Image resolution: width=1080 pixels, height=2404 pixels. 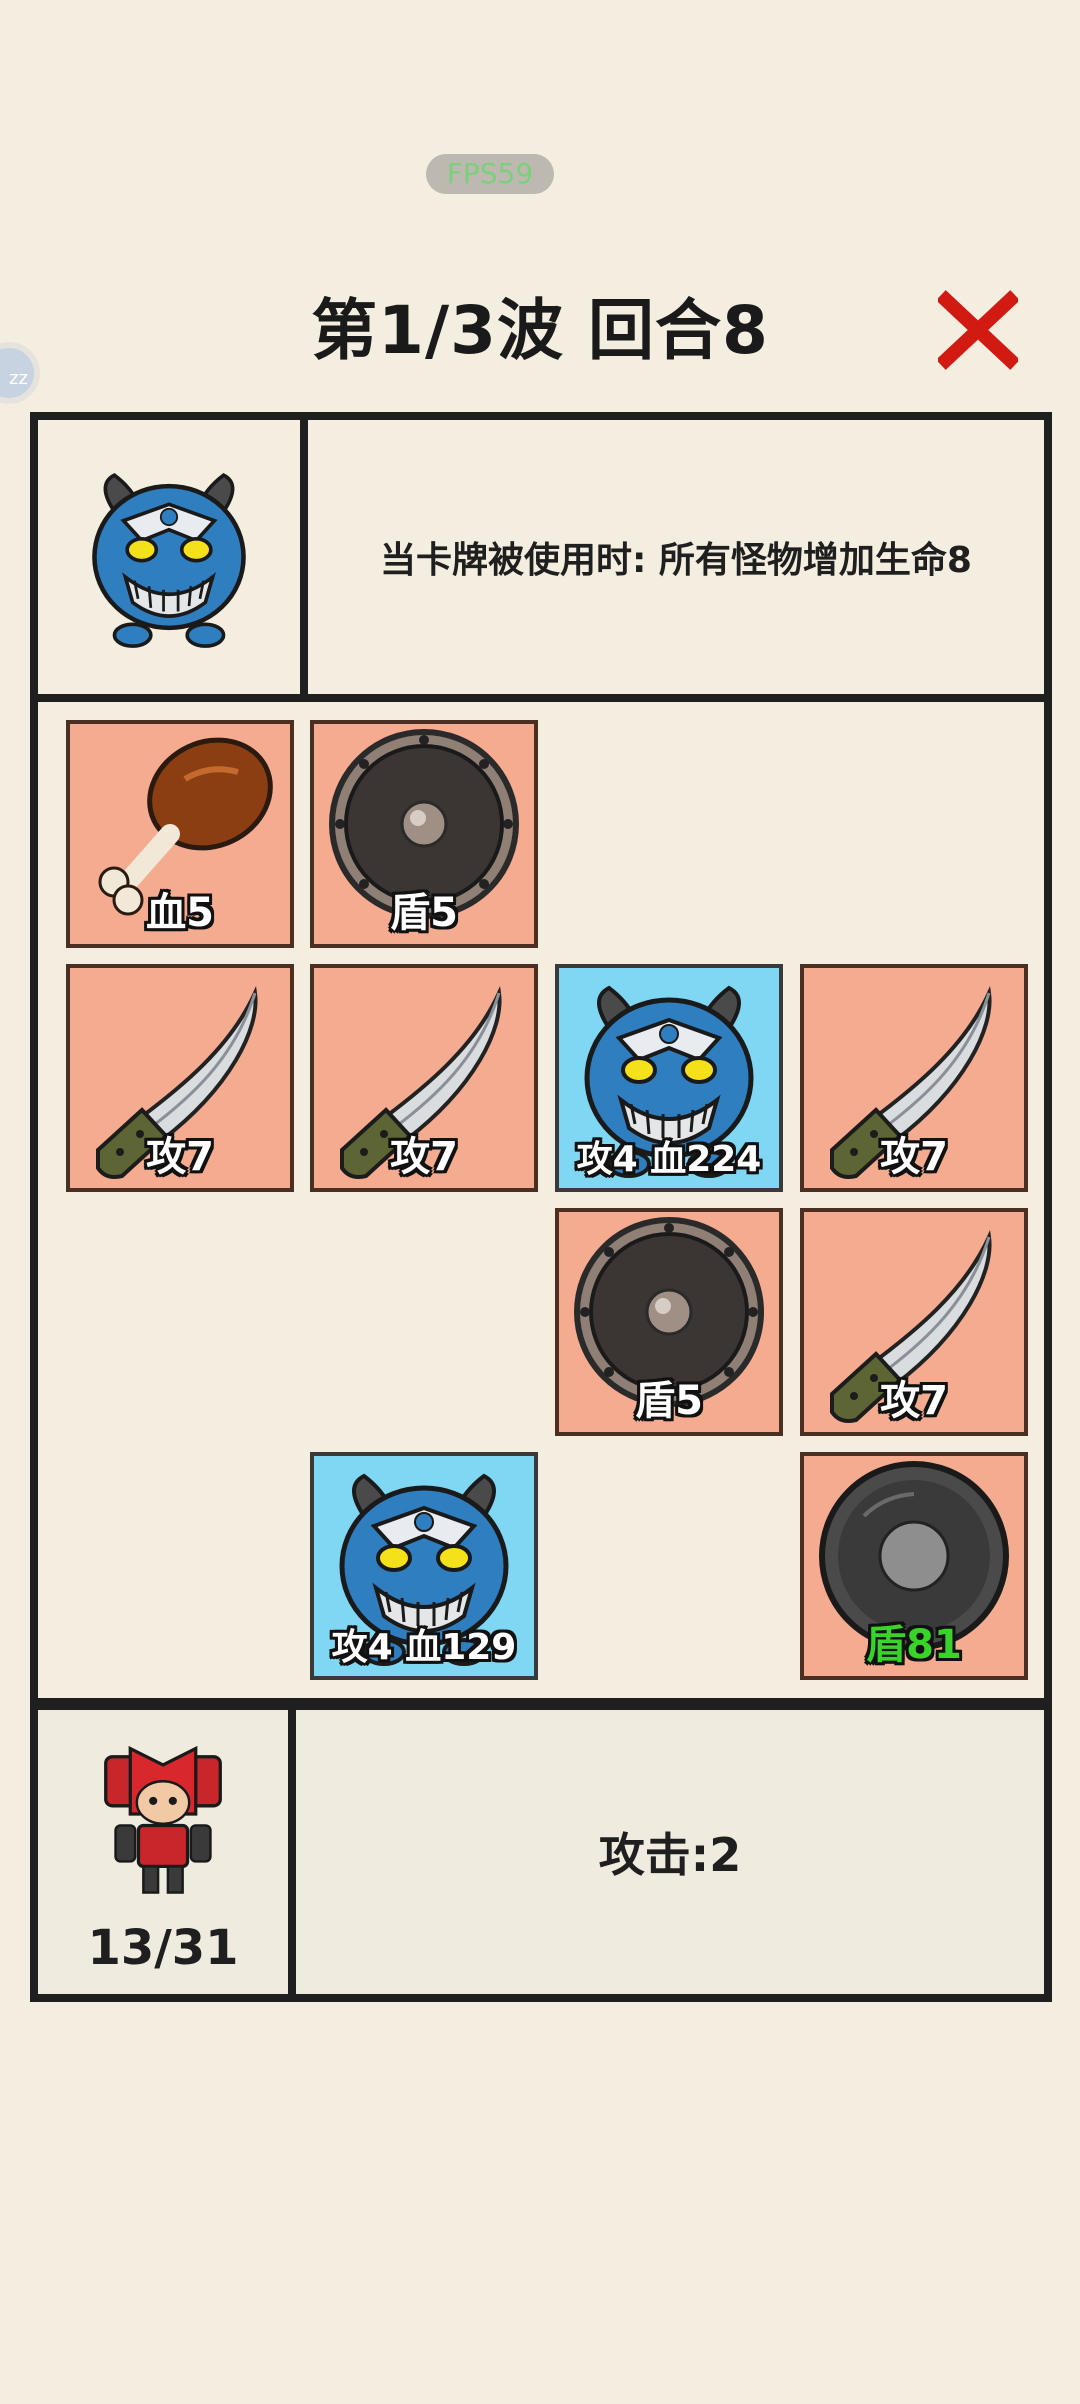 What do you see at coordinates (669, 1078) in the screenshot?
I see `monster-tile: 攻4 血224` at bounding box center [669, 1078].